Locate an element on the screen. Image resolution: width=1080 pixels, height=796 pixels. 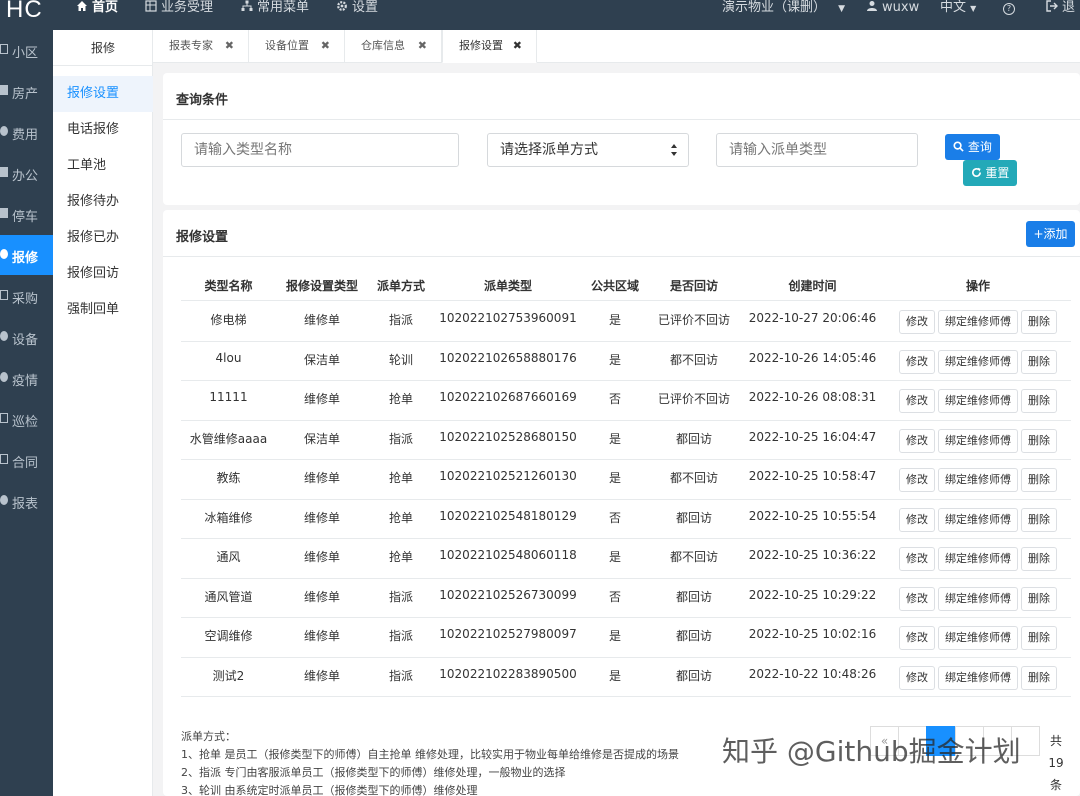
user-icon is located at coordinates (872, 6).